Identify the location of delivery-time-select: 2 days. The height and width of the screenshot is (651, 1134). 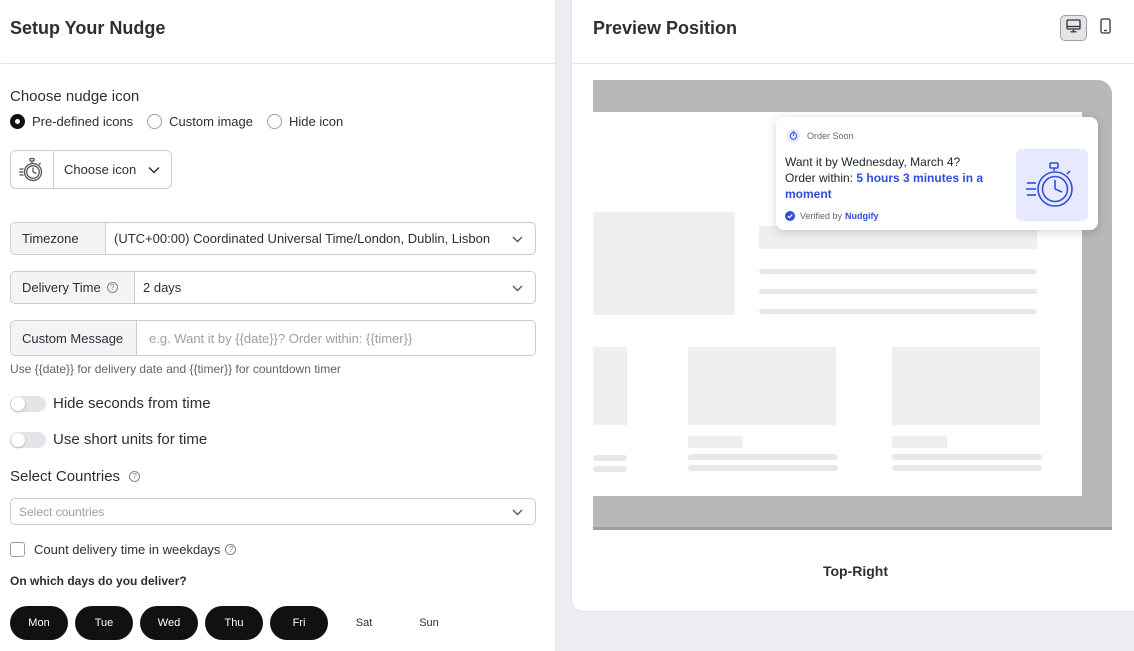
(335, 287).